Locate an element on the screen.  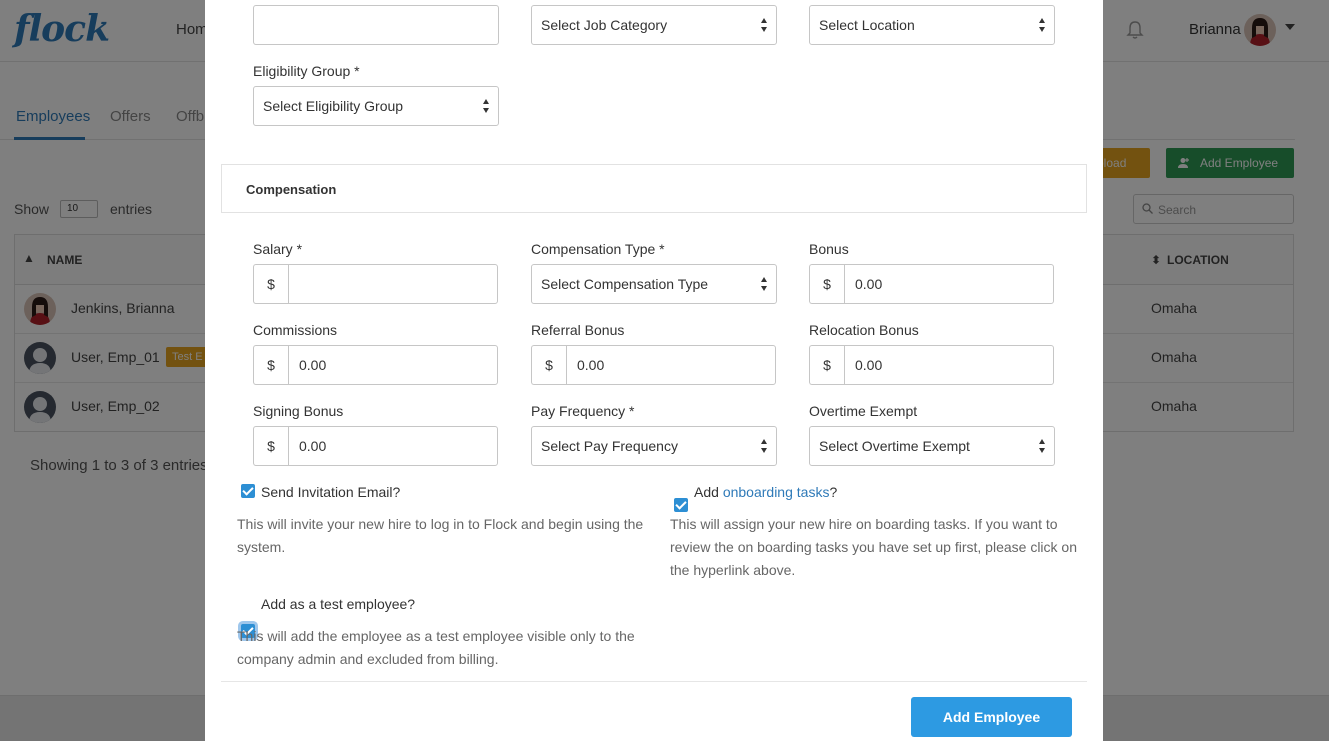
job-title-input is located at coordinates (376, 25).